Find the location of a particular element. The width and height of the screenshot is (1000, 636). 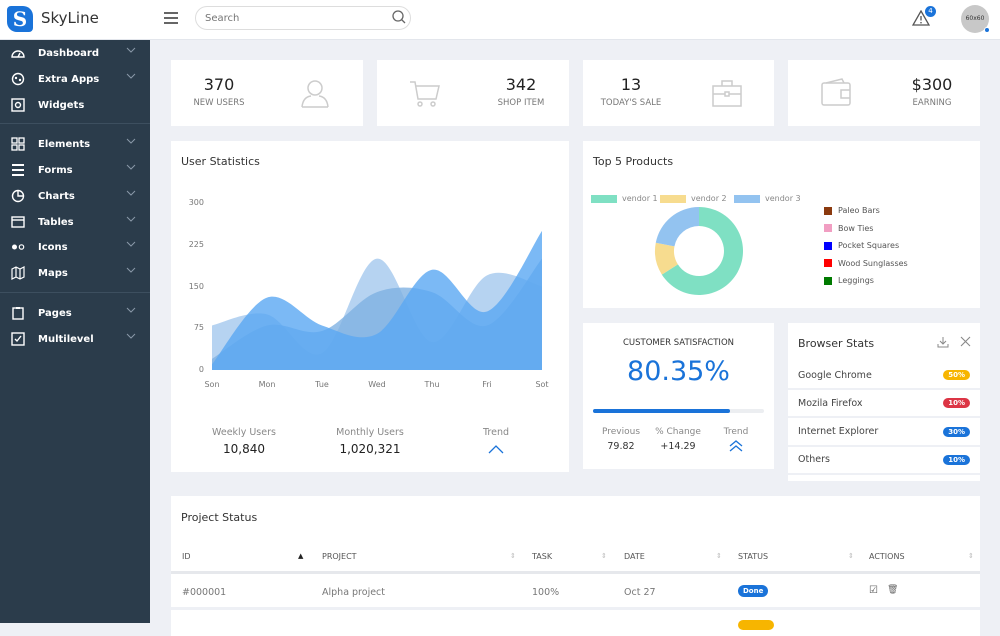

search-icon is located at coordinates (399, 17).